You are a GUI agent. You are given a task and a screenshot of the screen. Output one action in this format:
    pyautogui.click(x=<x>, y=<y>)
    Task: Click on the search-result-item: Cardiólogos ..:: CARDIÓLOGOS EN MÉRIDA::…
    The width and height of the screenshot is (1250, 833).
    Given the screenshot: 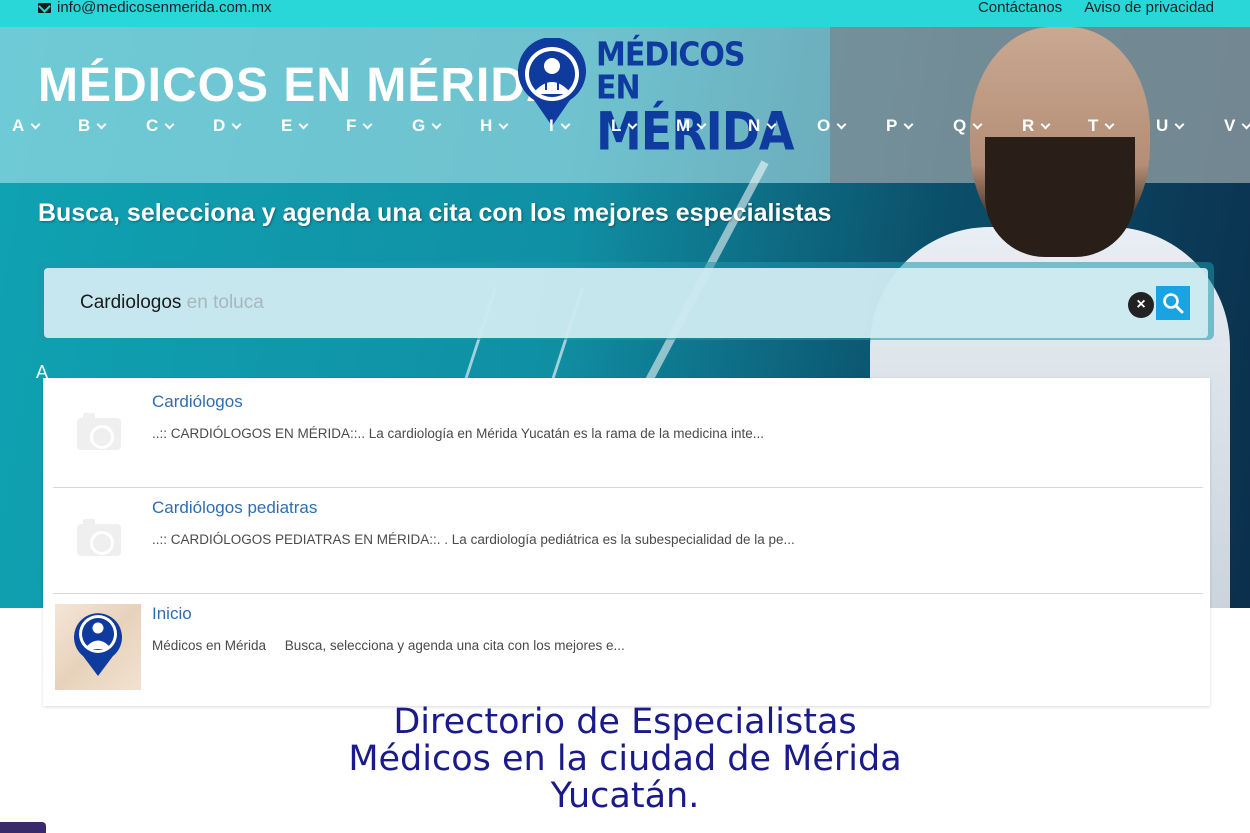 What is the action you would take?
    pyautogui.click(x=626, y=431)
    